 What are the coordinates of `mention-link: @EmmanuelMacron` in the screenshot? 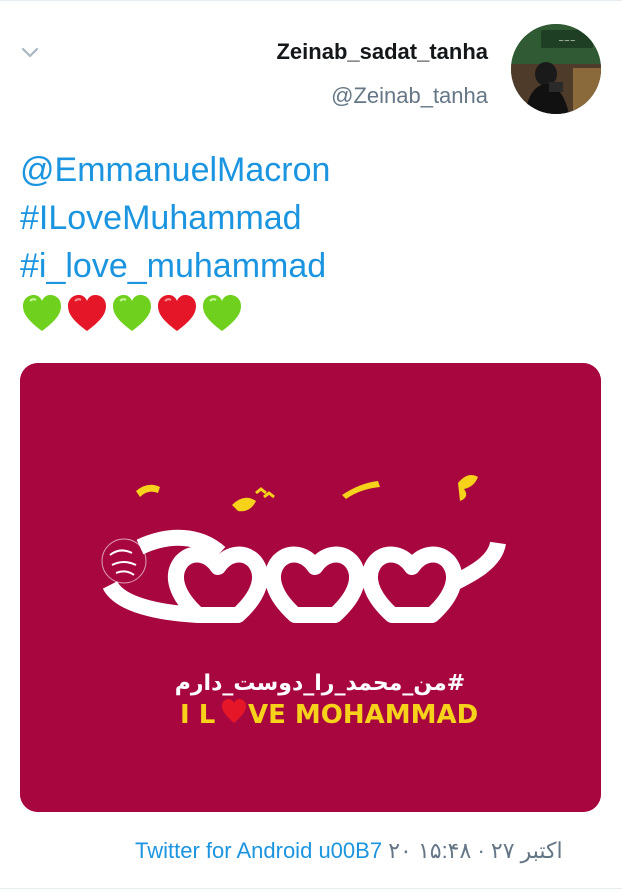 It's located at (175, 170).